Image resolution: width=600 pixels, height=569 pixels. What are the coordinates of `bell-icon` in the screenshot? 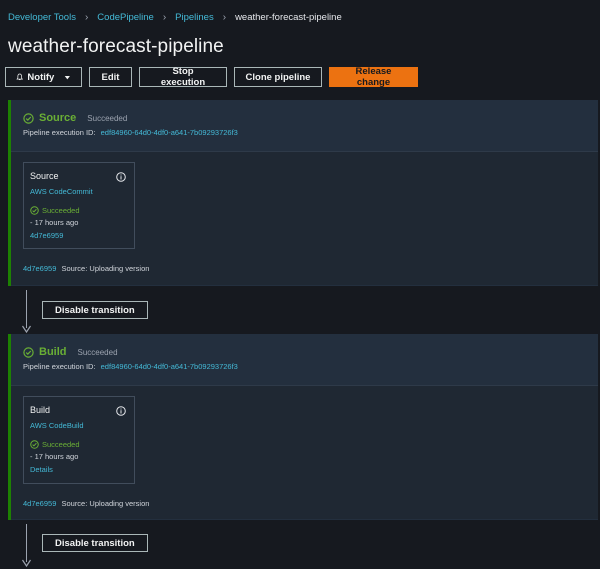 It's located at (20, 77).